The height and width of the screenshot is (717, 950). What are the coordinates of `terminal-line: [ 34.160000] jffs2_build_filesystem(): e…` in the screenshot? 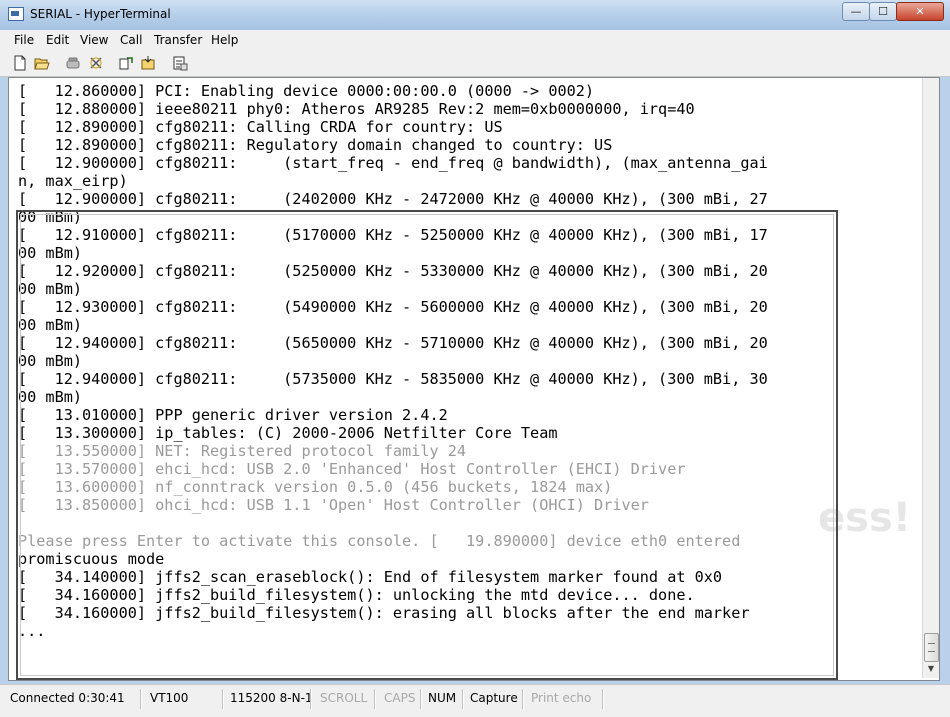 It's located at (384, 613).